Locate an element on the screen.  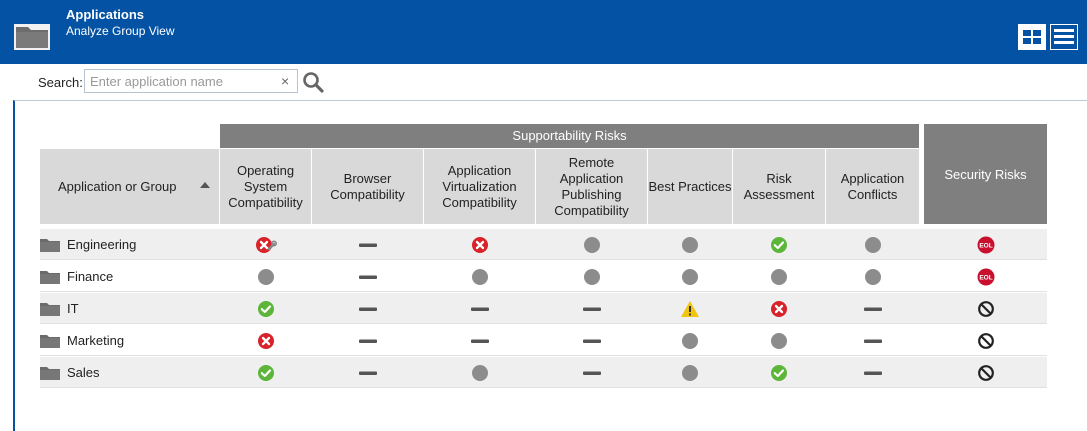
column-header-label: Application Conflicts is located at coordinates (872, 186).